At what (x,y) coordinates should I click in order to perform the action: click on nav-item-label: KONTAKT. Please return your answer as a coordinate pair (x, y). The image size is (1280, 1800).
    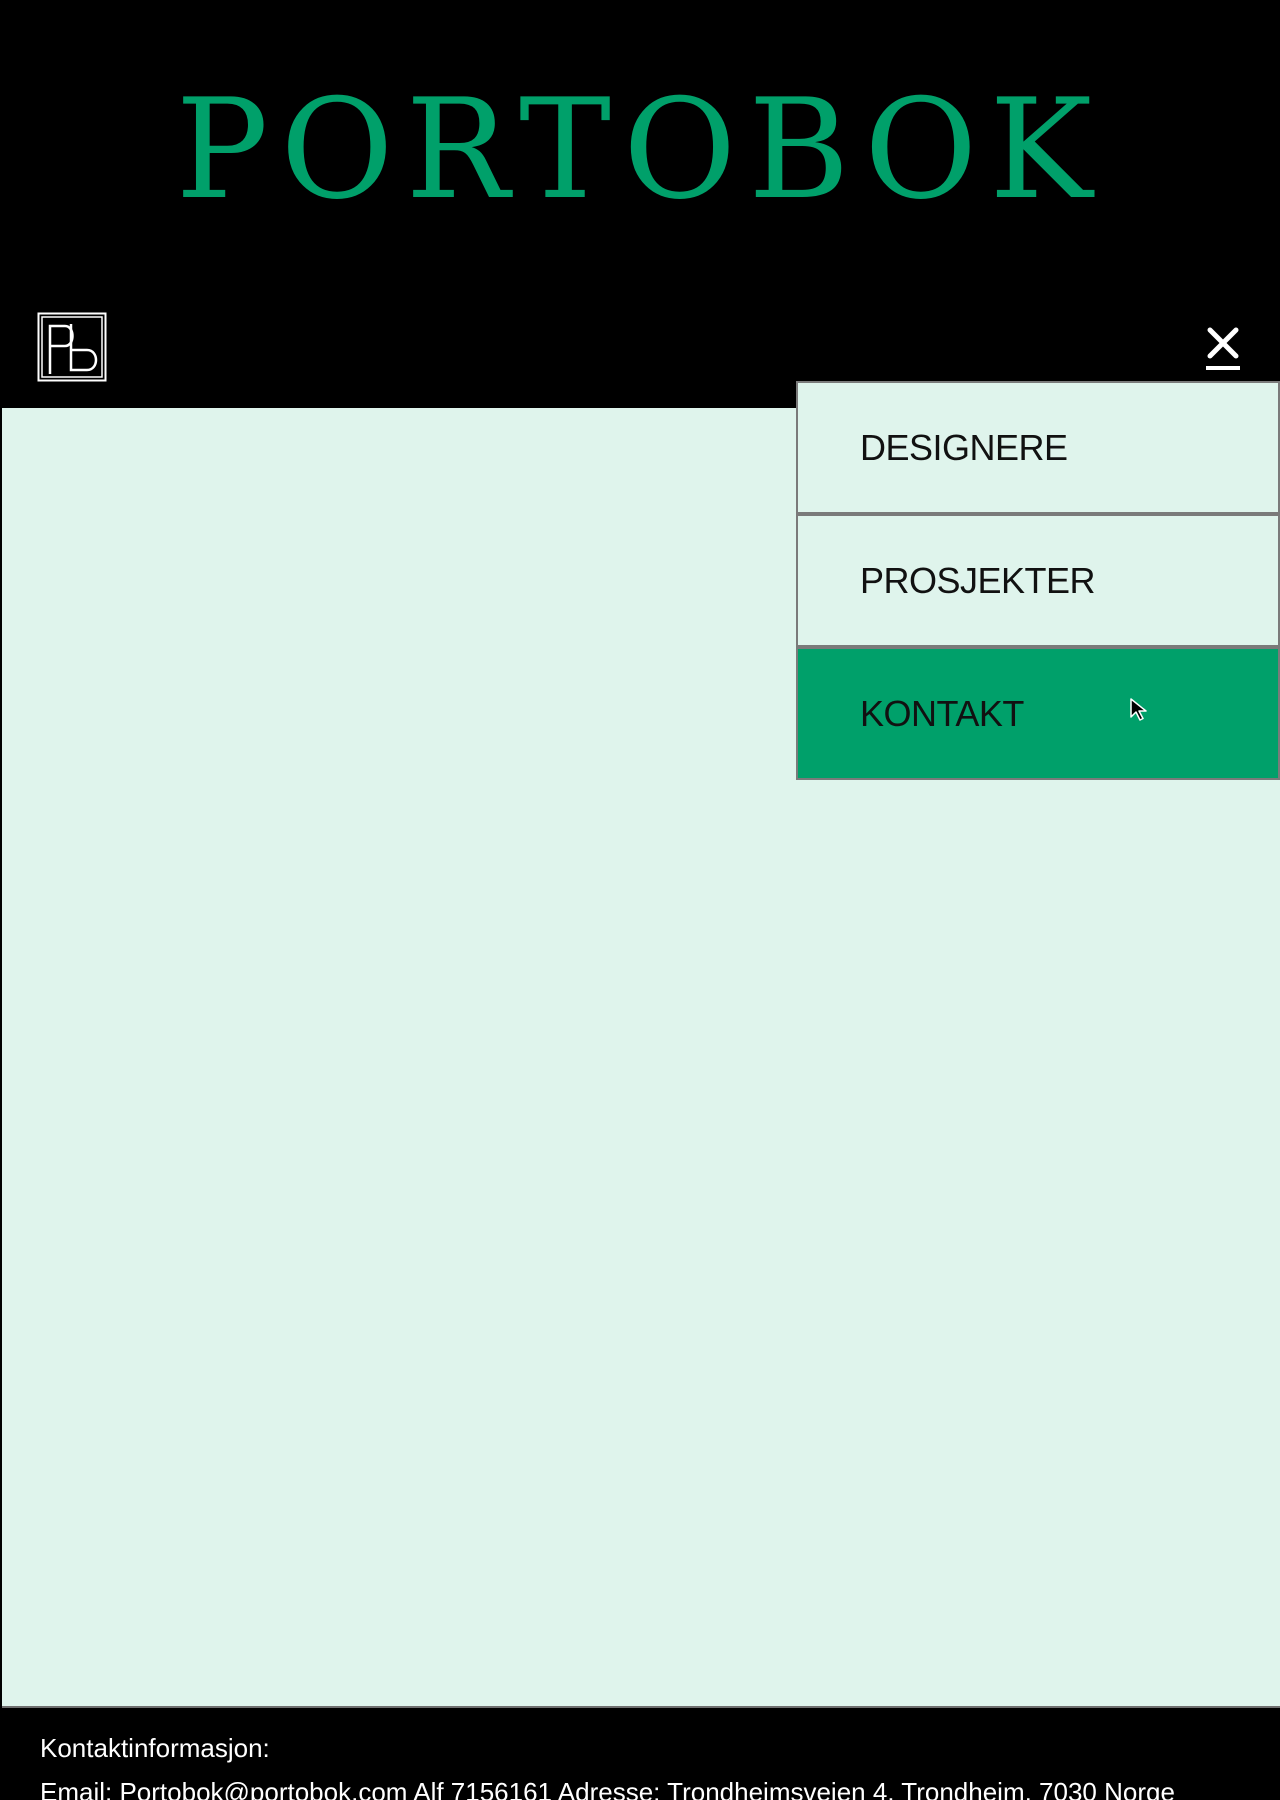
    Looking at the image, I should click on (942, 713).